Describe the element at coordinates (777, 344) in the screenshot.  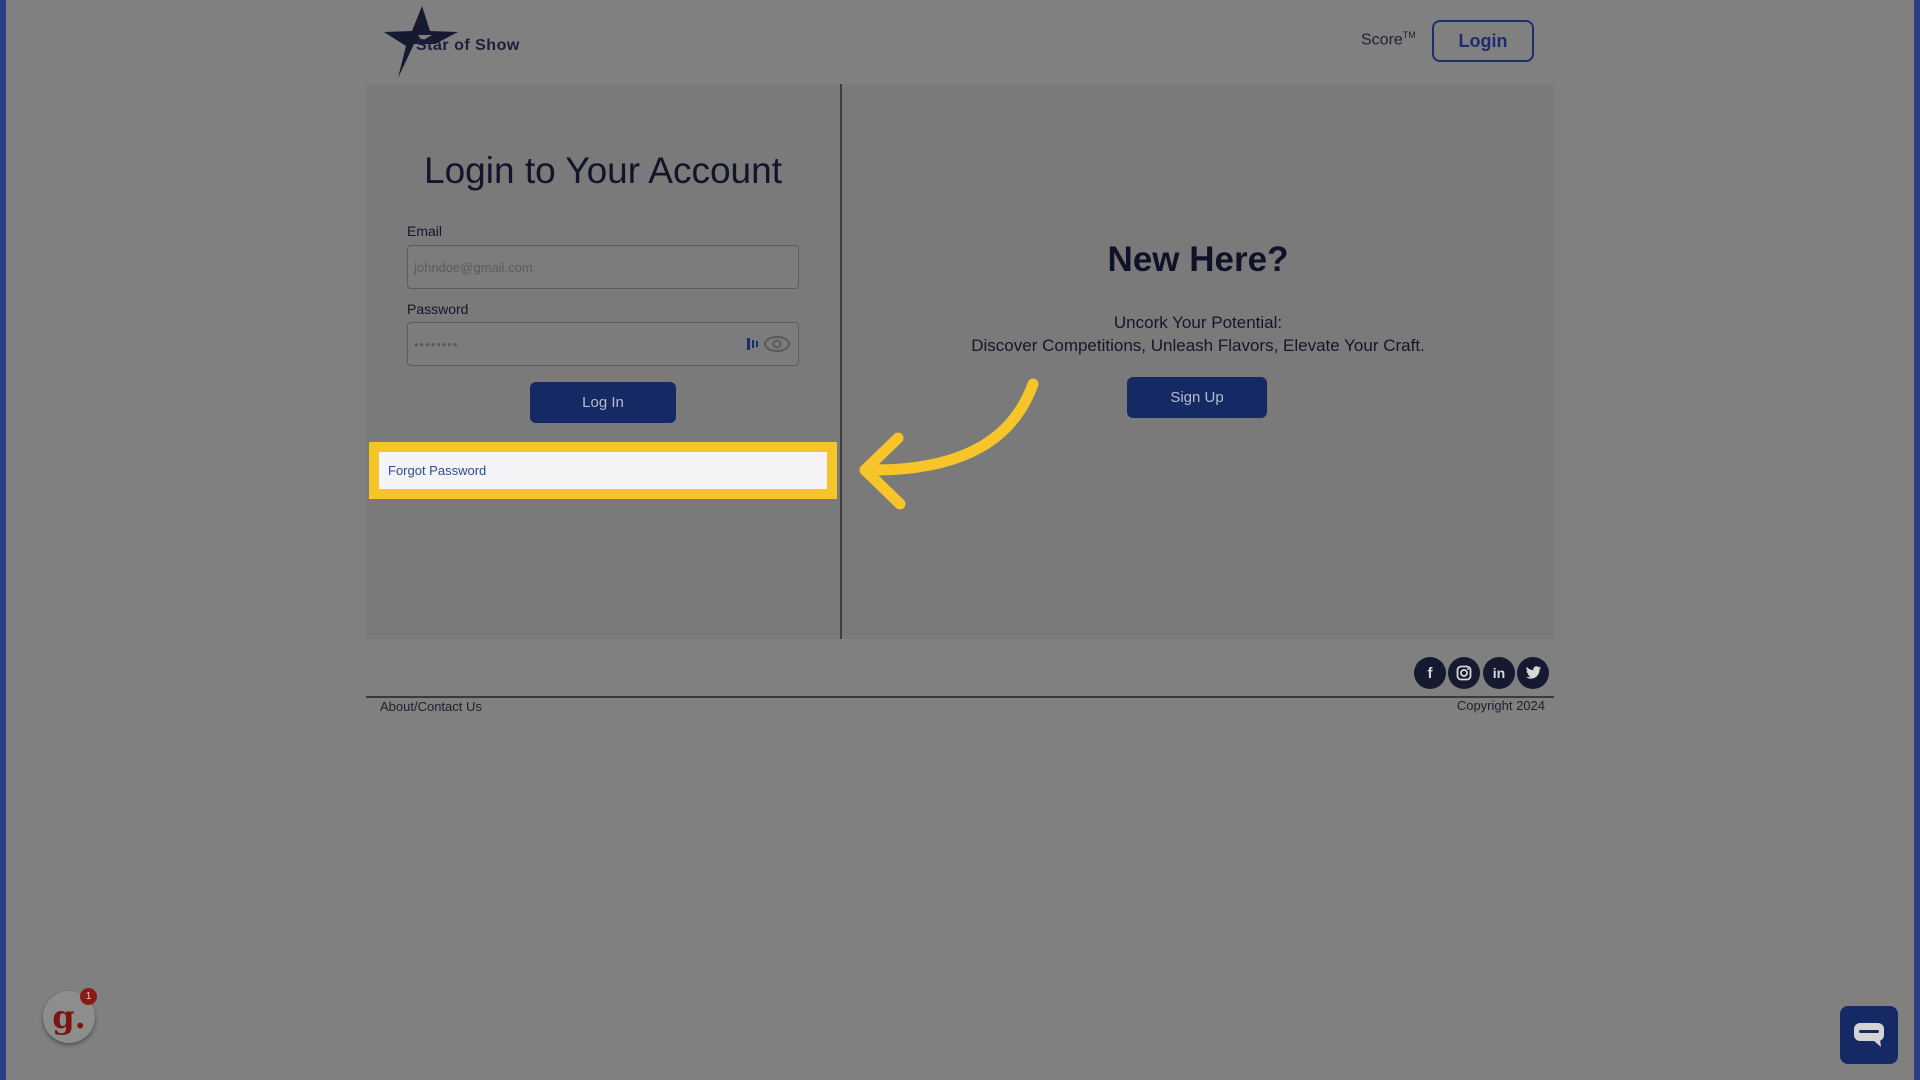
I see `show-password-eye-icon` at that location.